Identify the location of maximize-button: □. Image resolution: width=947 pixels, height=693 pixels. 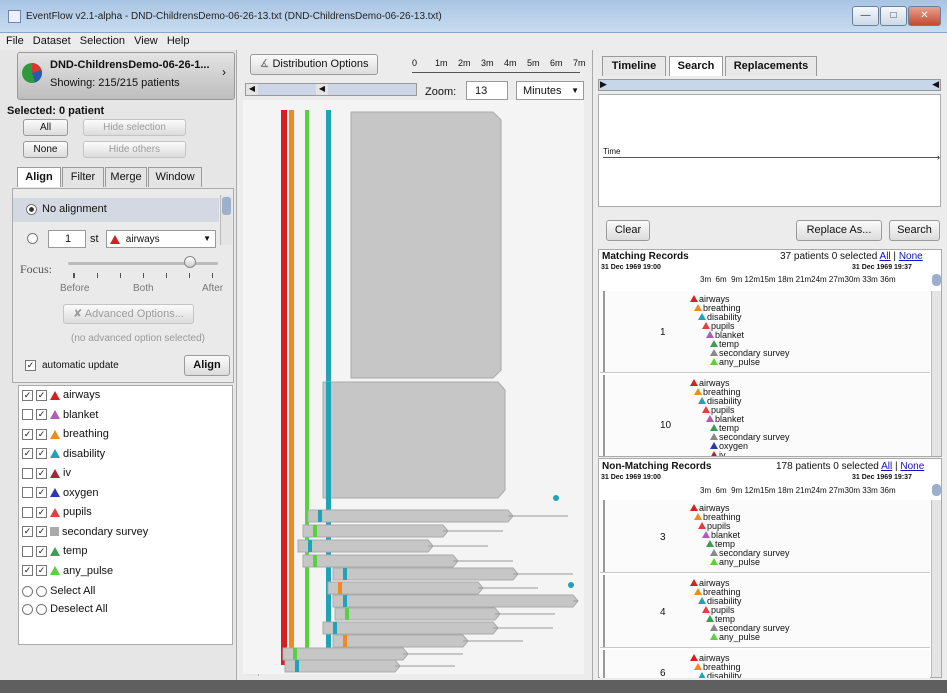
(893, 16).